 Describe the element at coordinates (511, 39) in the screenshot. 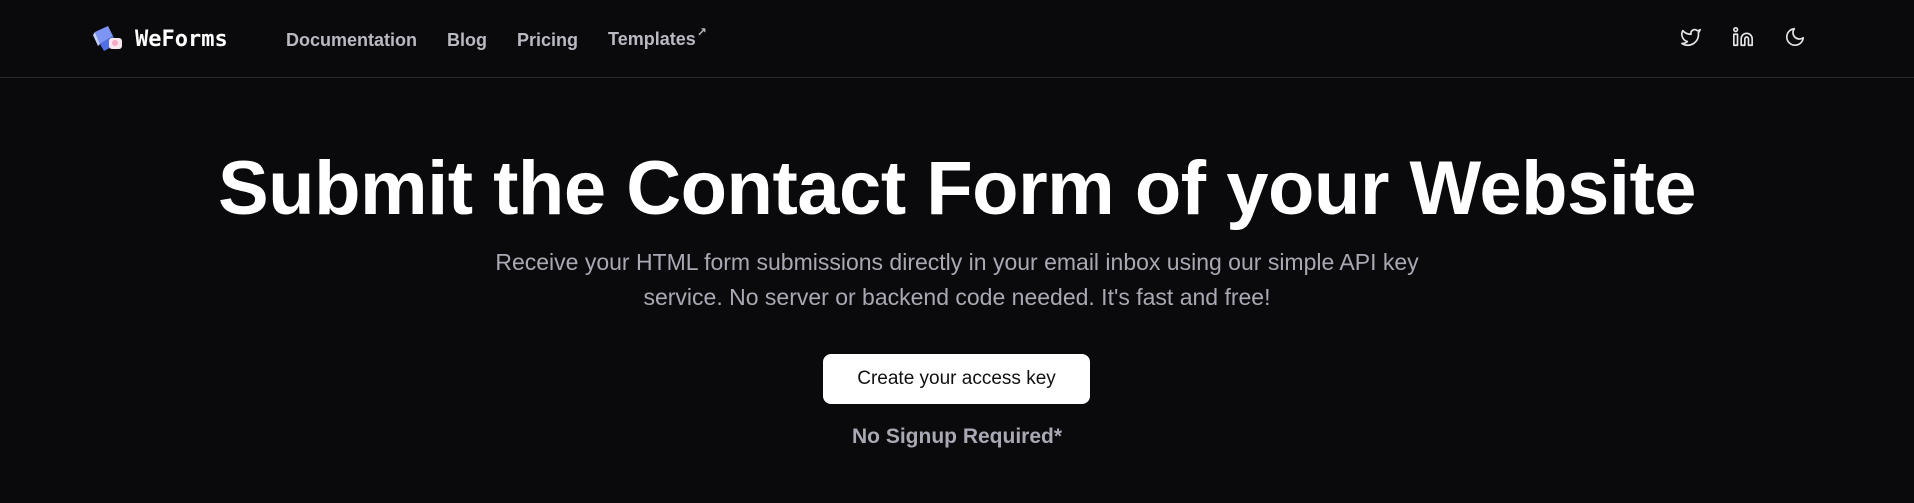

I see `main-nav: Documentation Blog Pricing Templates↗` at that location.